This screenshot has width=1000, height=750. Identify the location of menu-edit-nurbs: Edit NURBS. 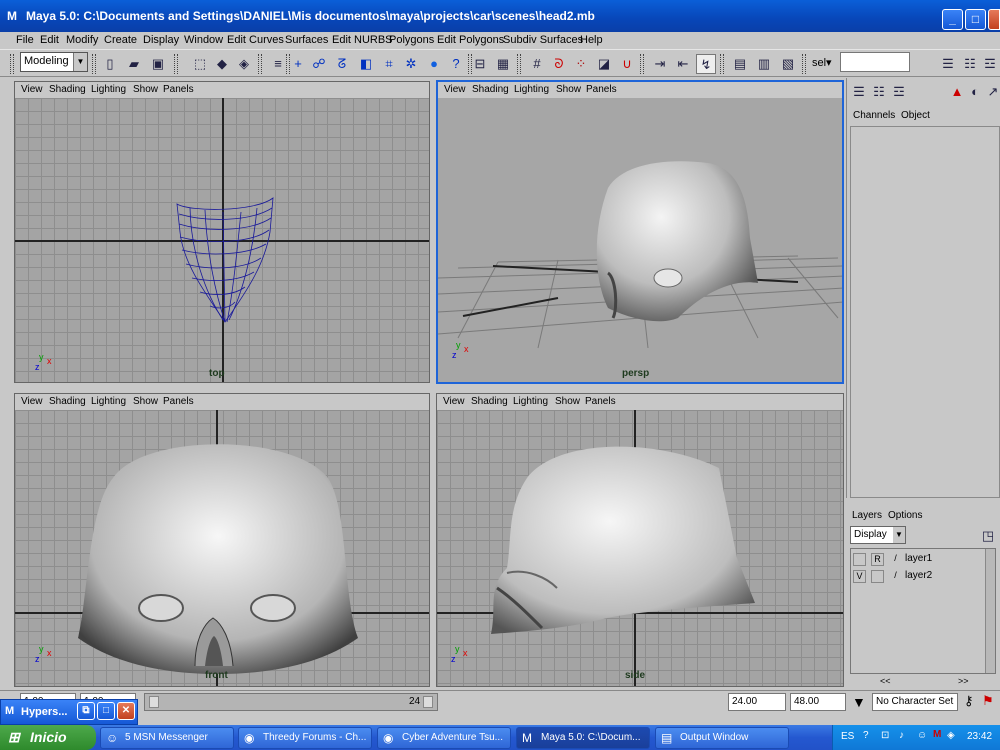
(362, 40).